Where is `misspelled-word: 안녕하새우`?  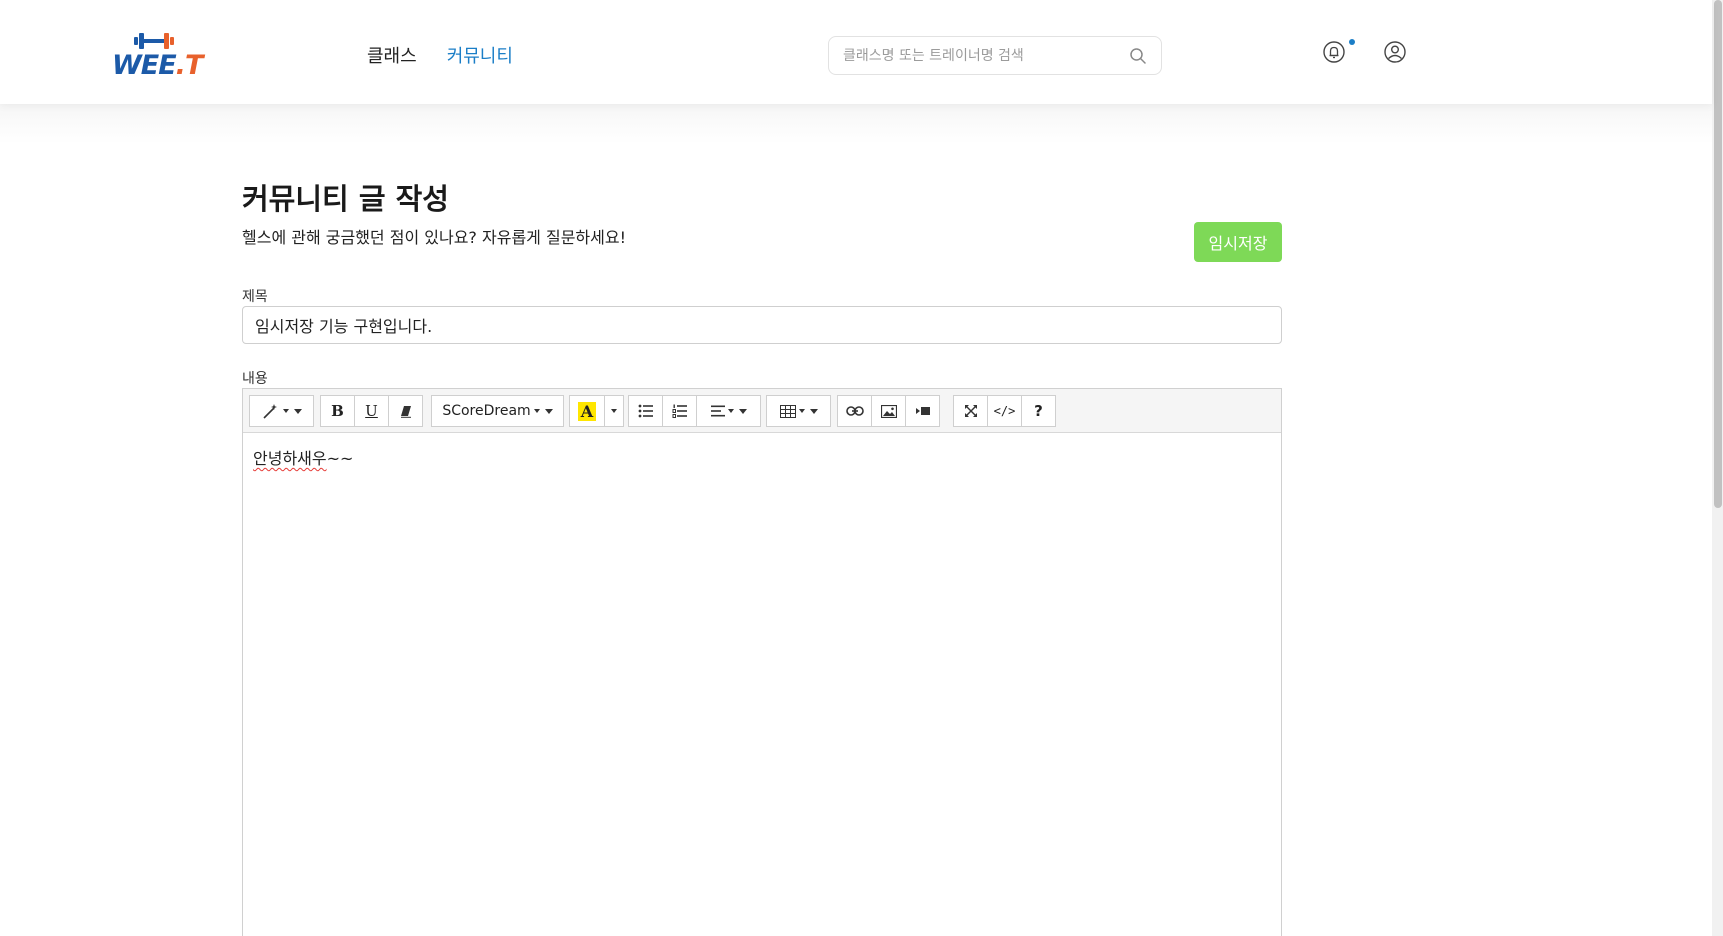 misspelled-word: 안녕하새우 is located at coordinates (290, 458).